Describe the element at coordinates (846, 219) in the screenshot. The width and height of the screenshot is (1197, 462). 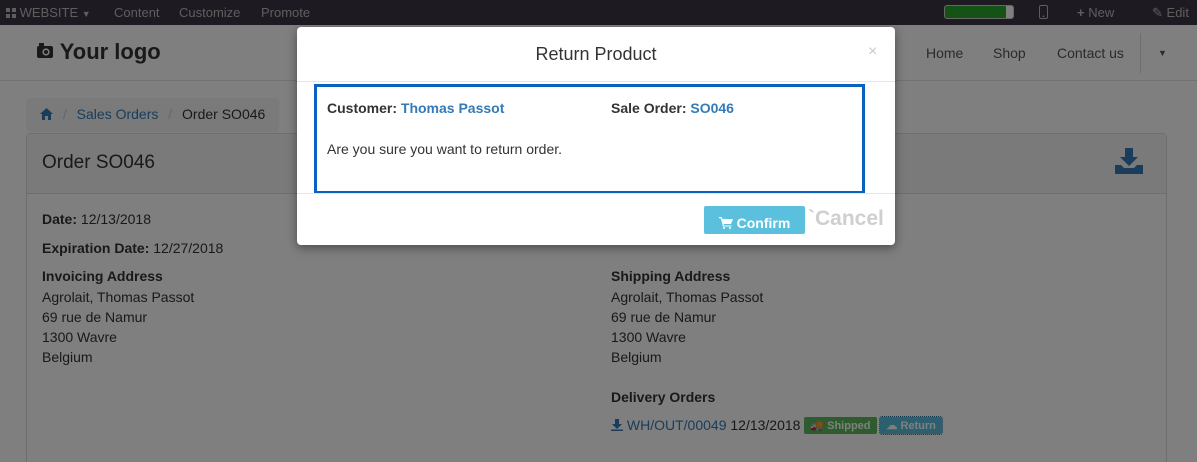
I see `cancel-button: `Cancel` at that location.